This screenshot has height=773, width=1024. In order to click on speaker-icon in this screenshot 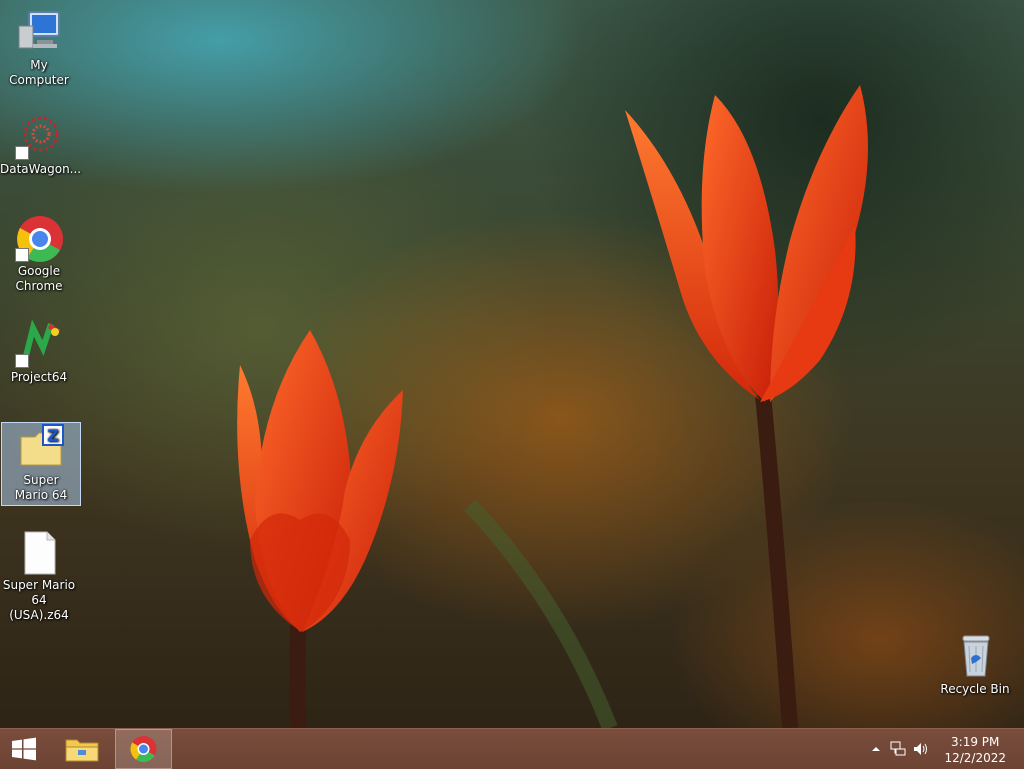, I will do `click(920, 749)`.